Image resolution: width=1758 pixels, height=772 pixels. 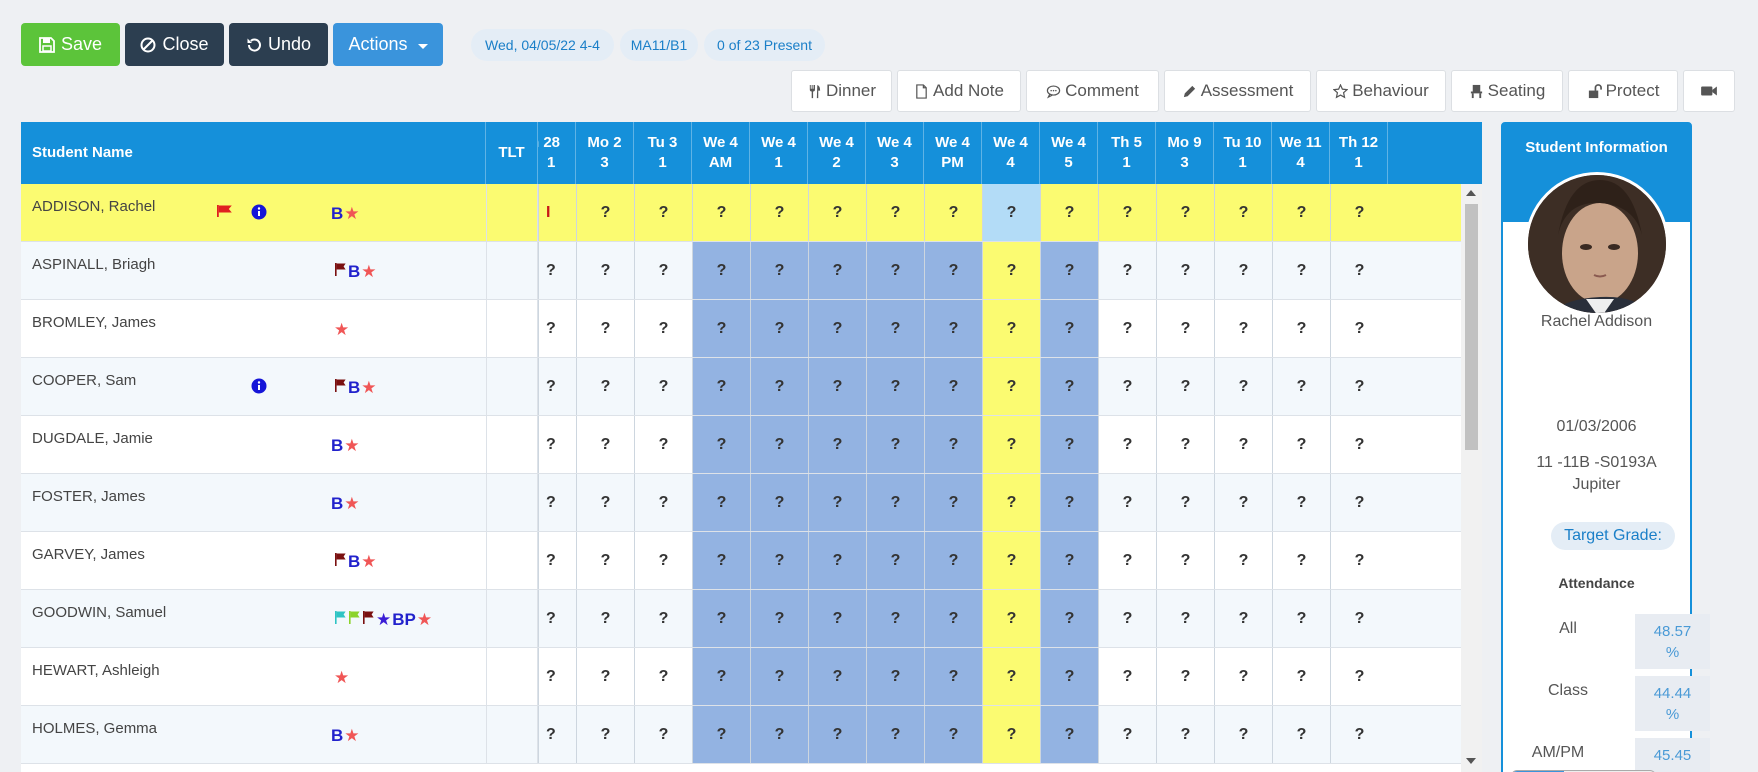 What do you see at coordinates (1301, 153) in the screenshot?
I see `date-column-header: We 11 4` at bounding box center [1301, 153].